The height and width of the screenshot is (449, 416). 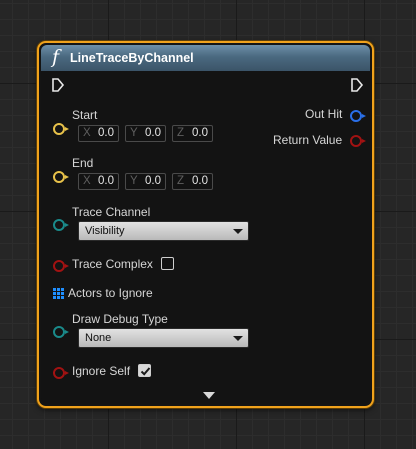 I want to click on ignore-self-label: Ignore Self, so click(x=101, y=371).